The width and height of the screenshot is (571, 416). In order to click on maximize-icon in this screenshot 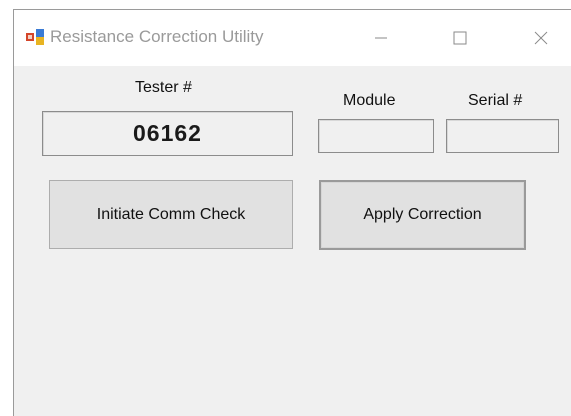, I will do `click(460, 38)`.